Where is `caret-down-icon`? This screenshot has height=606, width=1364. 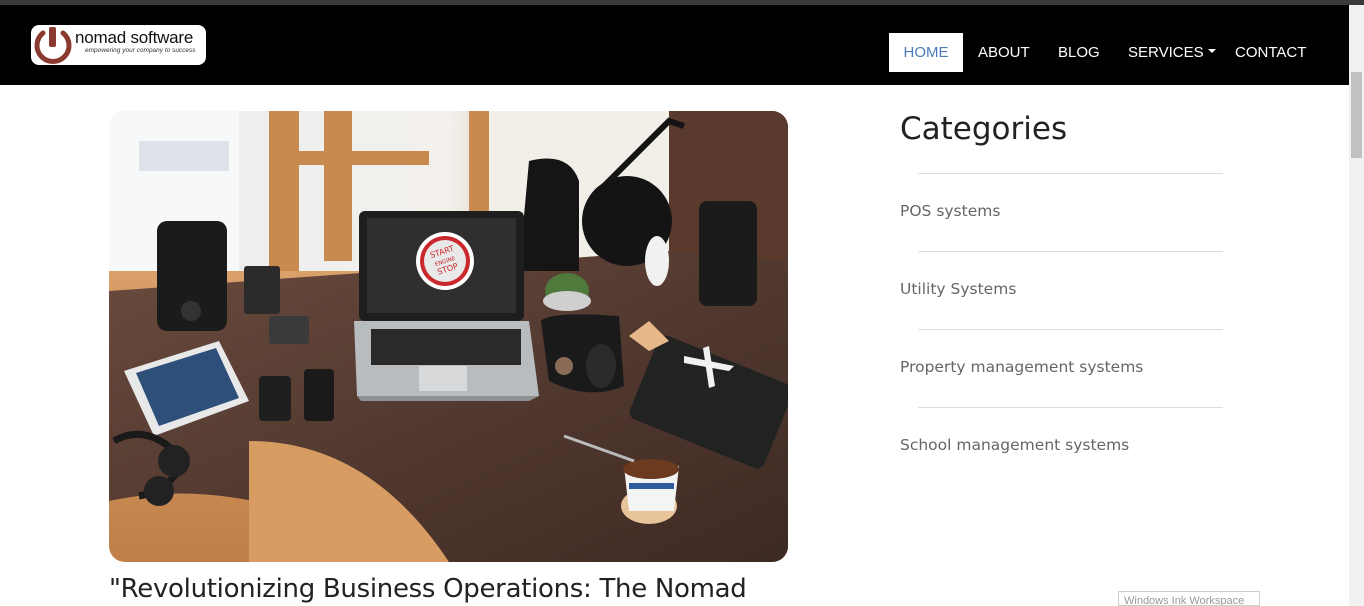
caret-down-icon is located at coordinates (1211, 50).